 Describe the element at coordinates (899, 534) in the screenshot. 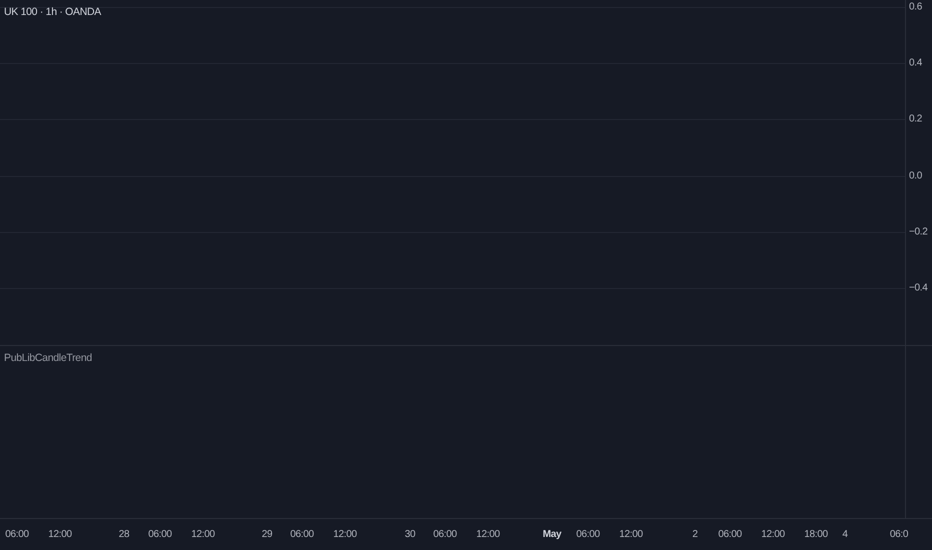

I see `time-label: 06:0` at that location.